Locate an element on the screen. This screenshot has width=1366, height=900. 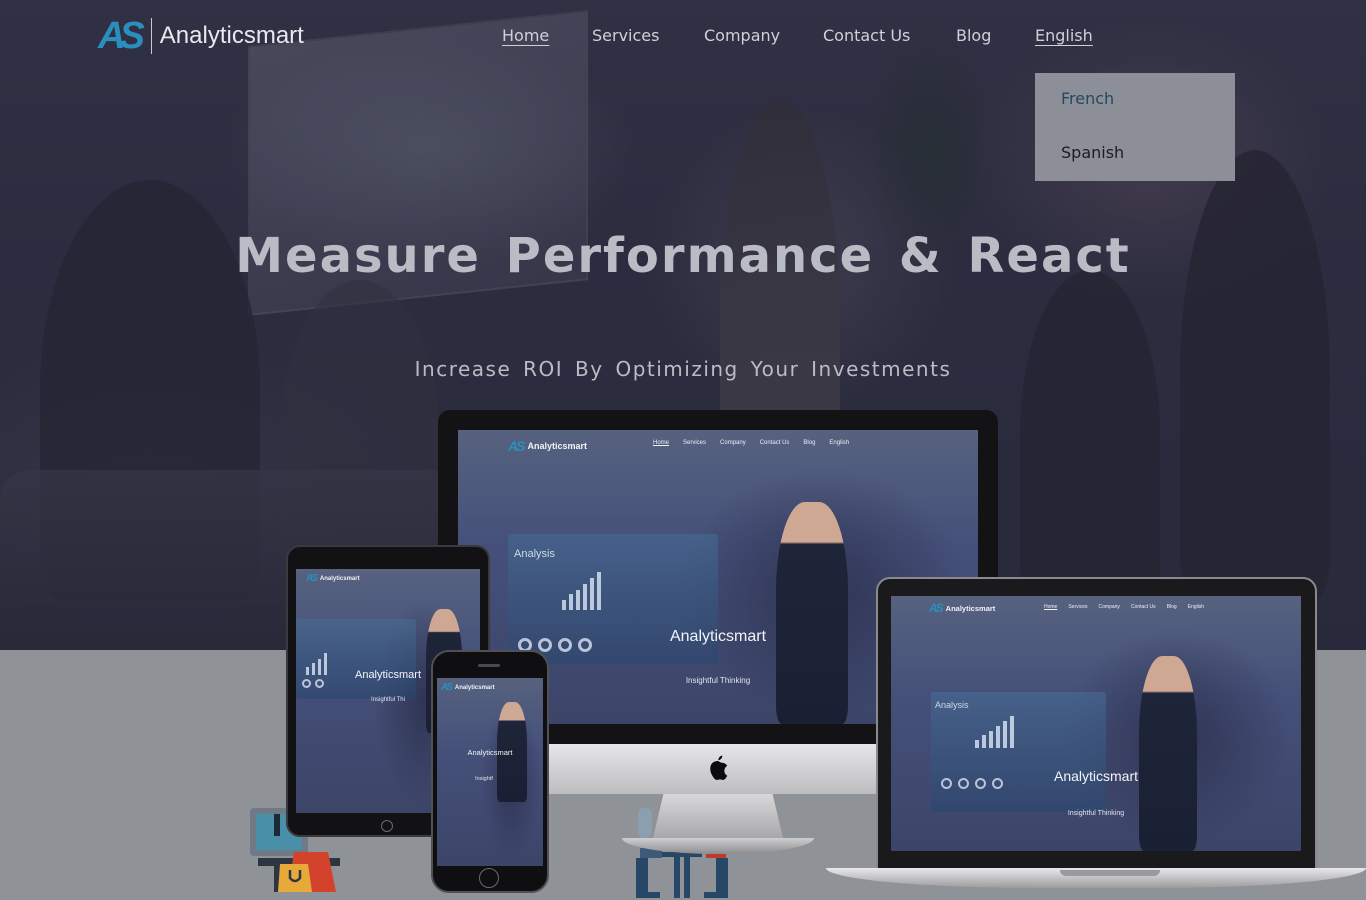
desktop-screen-person is located at coordinates (812, 613).